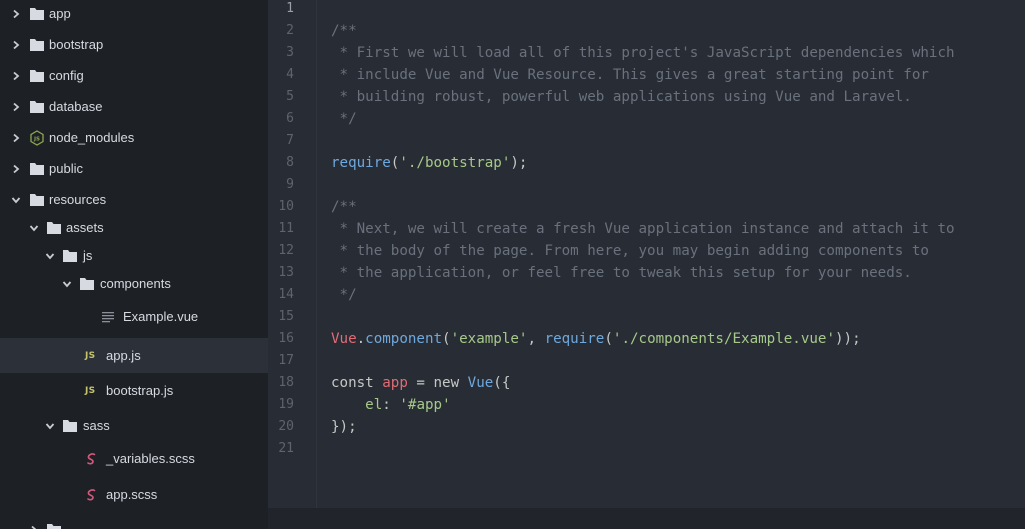  Describe the element at coordinates (848, 339) in the screenshot. I see `code-token: ));` at that location.